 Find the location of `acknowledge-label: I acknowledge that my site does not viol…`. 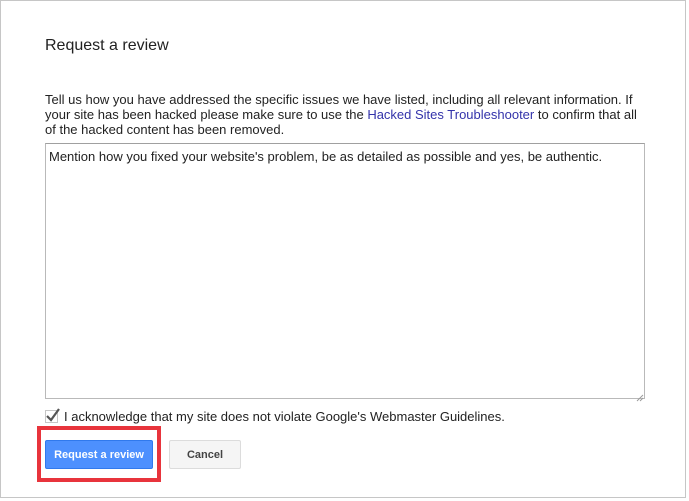

acknowledge-label: I acknowledge that my site does not viol… is located at coordinates (284, 416).